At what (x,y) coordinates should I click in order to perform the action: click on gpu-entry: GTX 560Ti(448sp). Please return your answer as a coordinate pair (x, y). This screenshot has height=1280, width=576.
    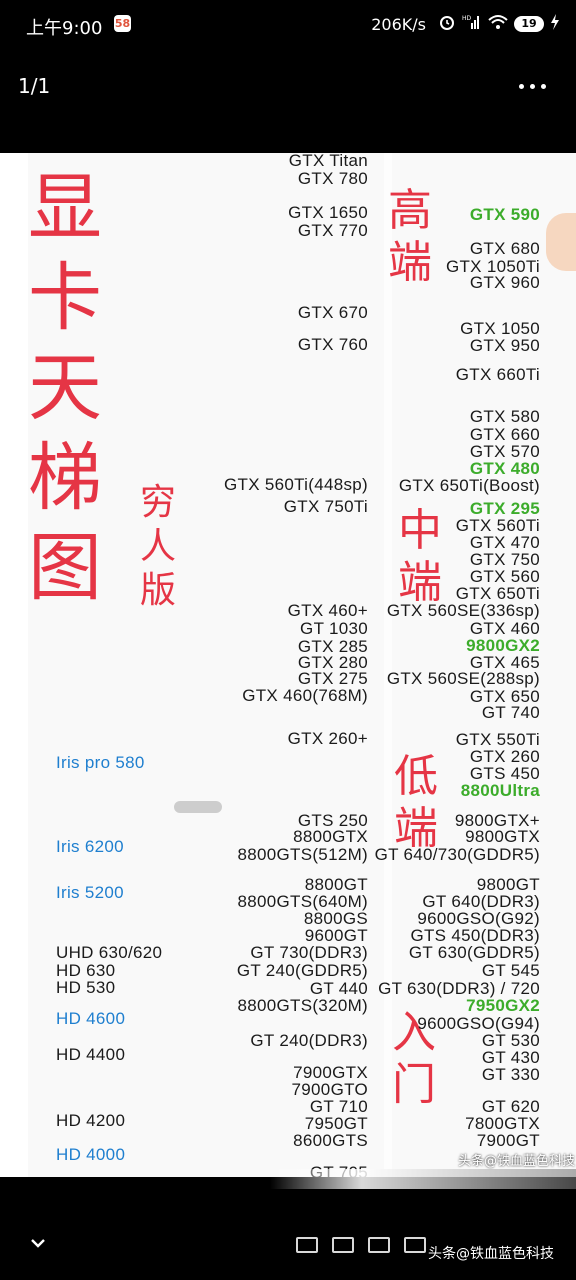
    Looking at the image, I should click on (295, 484).